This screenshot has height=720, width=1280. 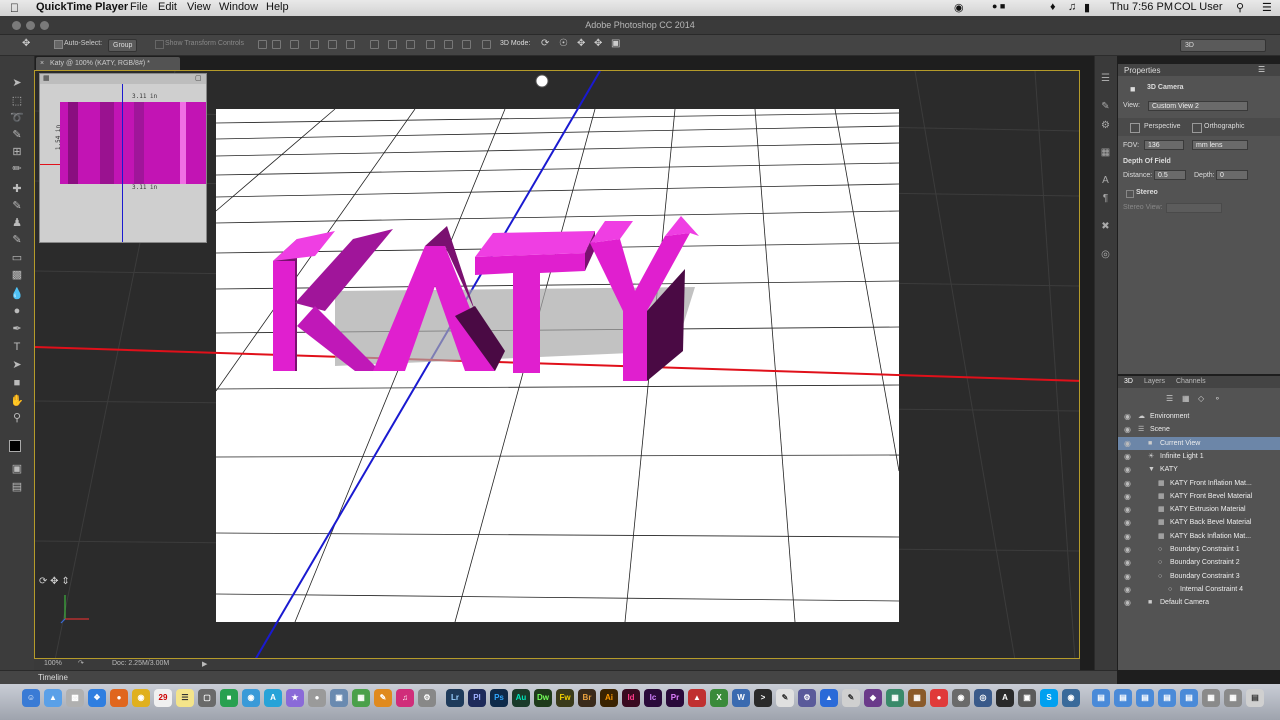 I want to click on view-dropdown: Custom View 2, so click(x=1198, y=106).